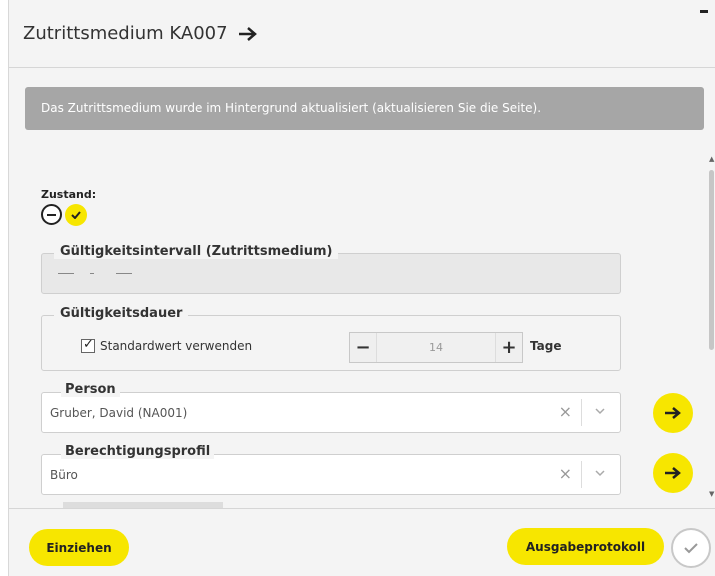 Image resolution: width=715 pixels, height=576 pixels. Describe the element at coordinates (362, 34) in the screenshot. I see `dialog-header: Zutrittsmedium KA007` at that location.